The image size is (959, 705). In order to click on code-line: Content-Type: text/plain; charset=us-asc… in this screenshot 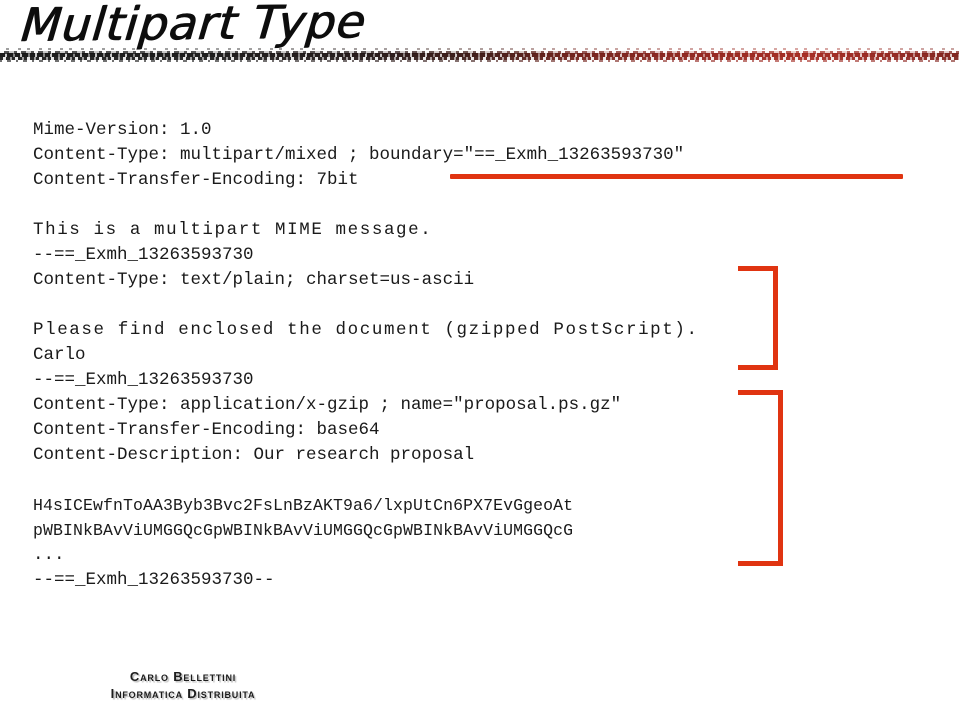, I will do `click(254, 280)`.